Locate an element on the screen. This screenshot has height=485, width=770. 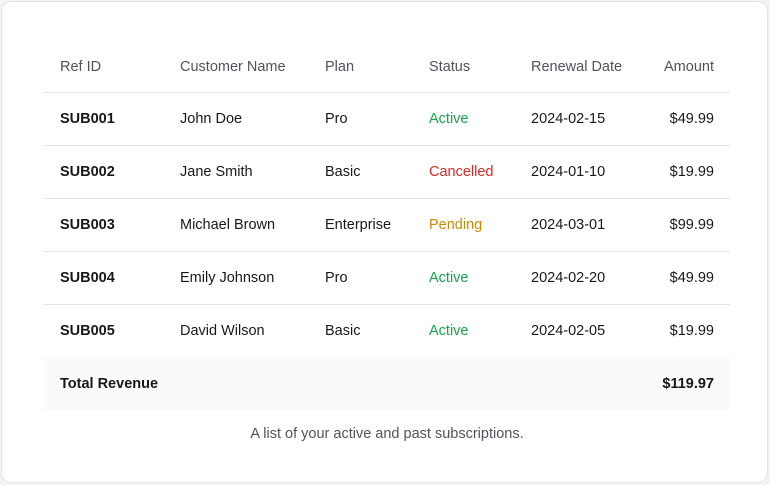
cell-status: Pending is located at coordinates (464, 225).